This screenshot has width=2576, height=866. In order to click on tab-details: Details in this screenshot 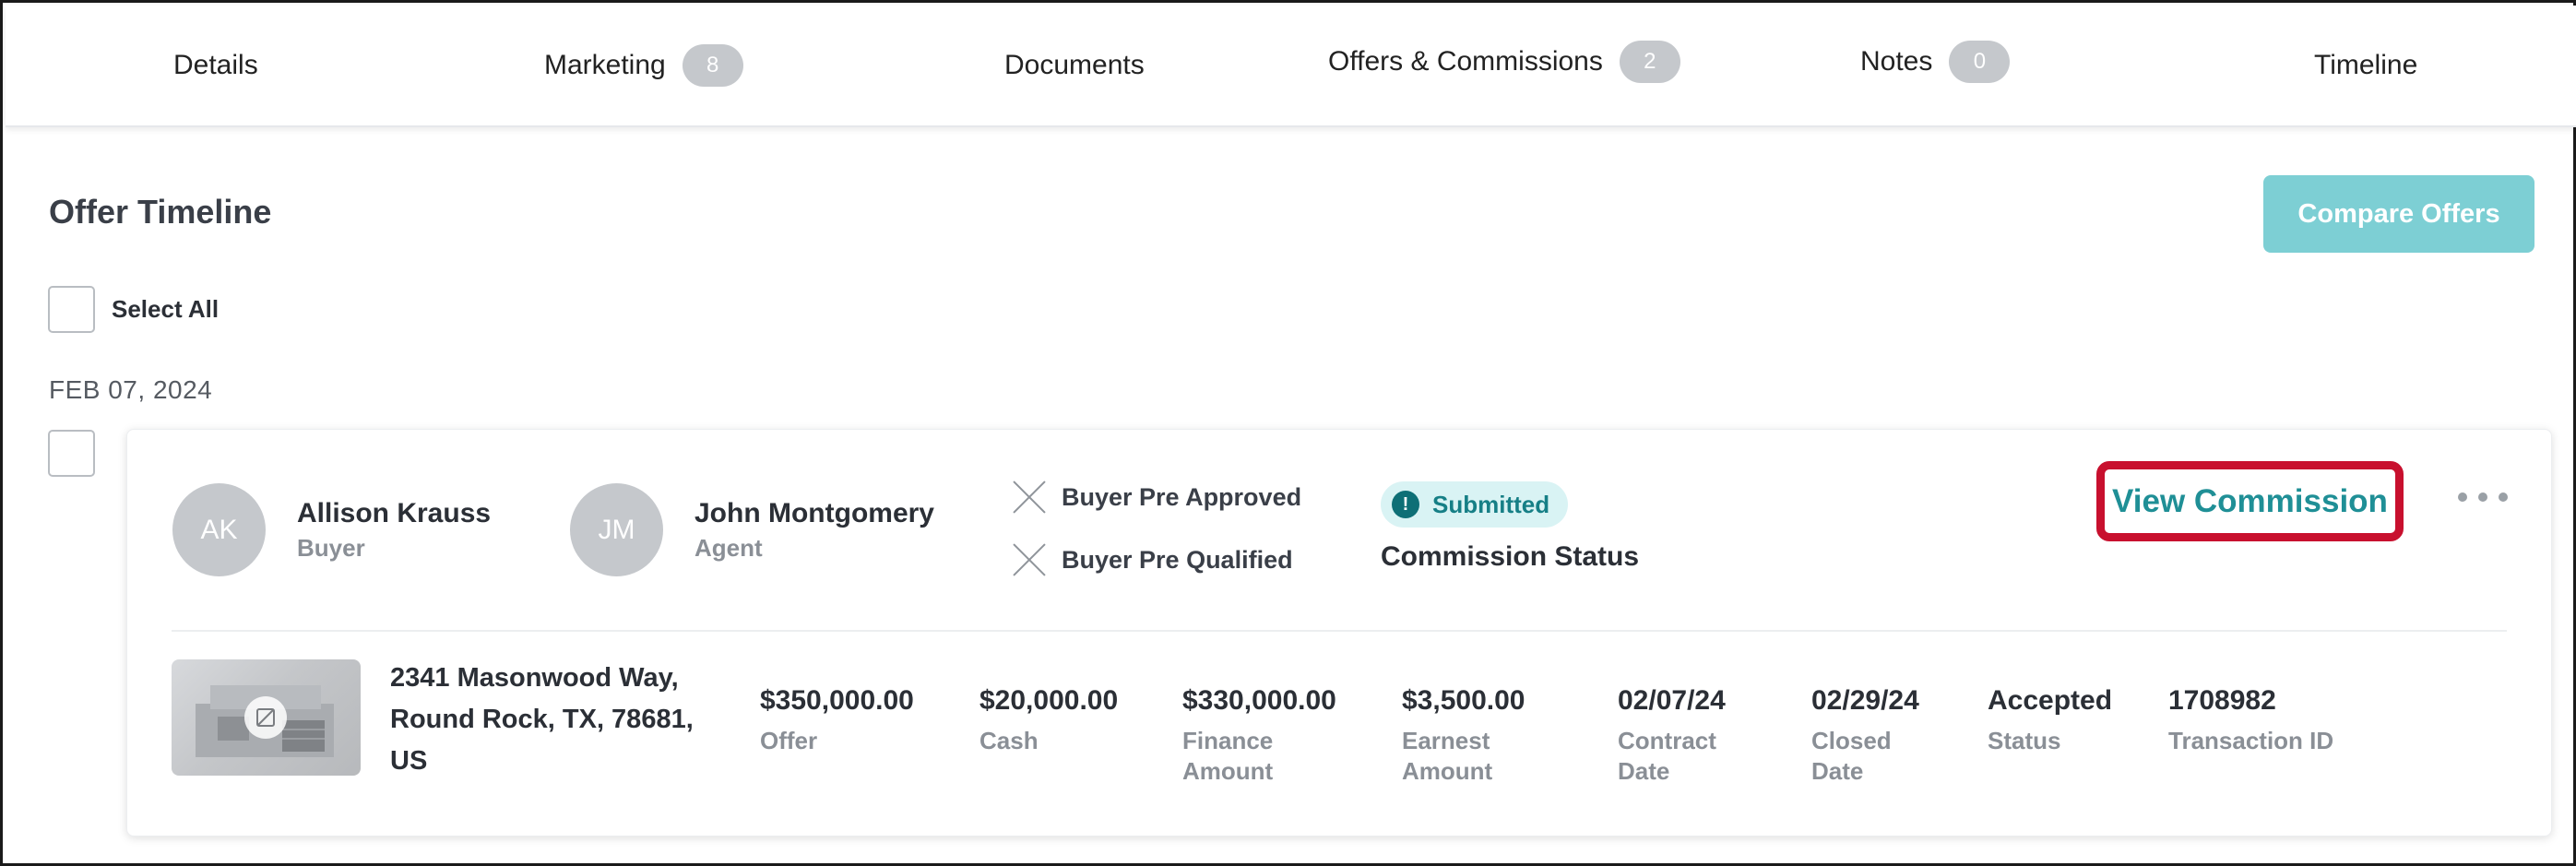, I will do `click(216, 66)`.